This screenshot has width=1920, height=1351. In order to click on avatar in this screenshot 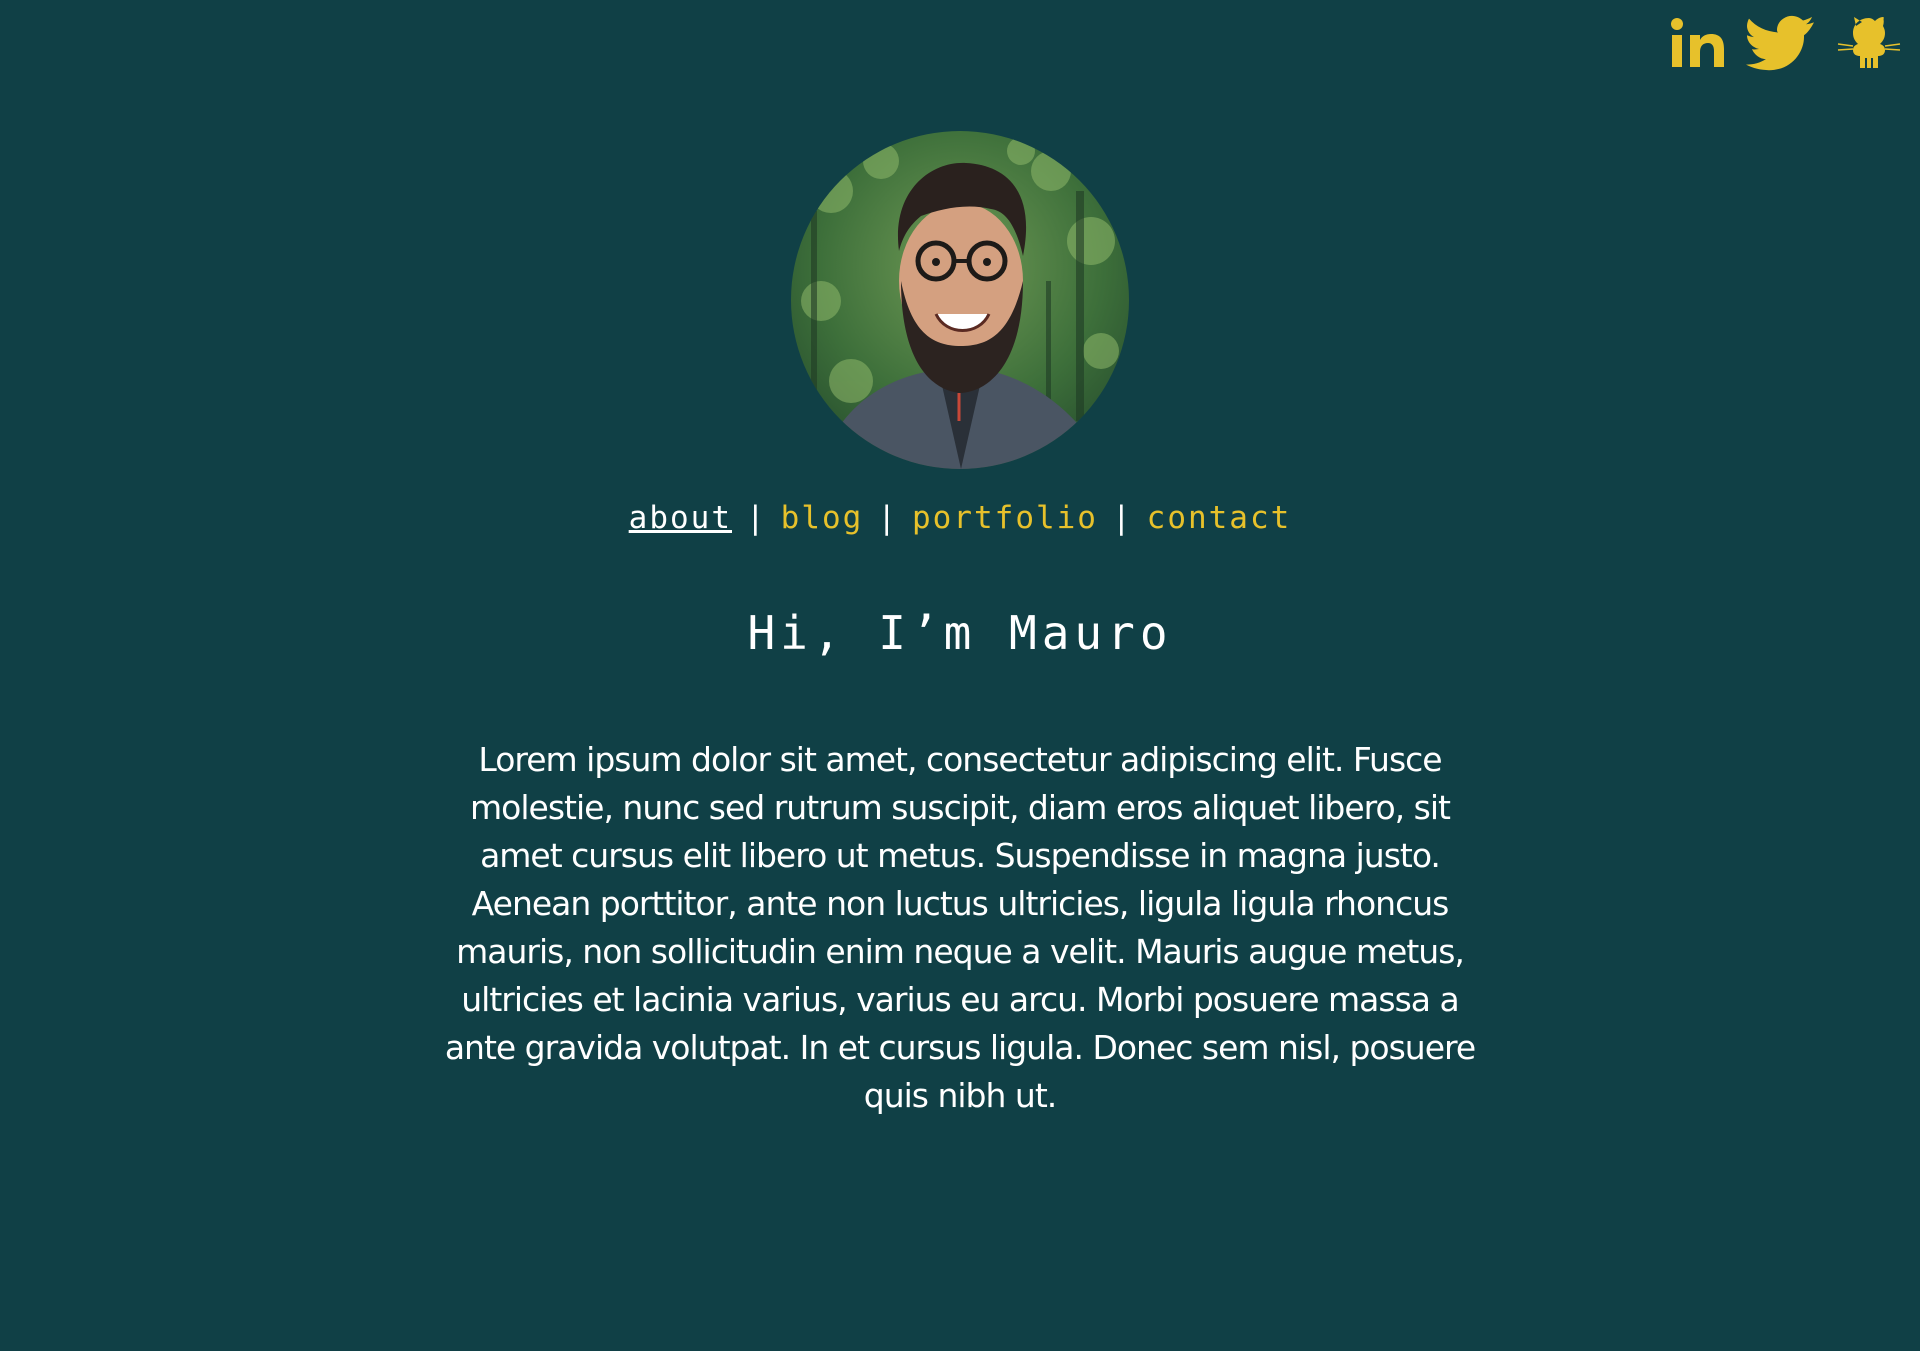, I will do `click(960, 300)`.